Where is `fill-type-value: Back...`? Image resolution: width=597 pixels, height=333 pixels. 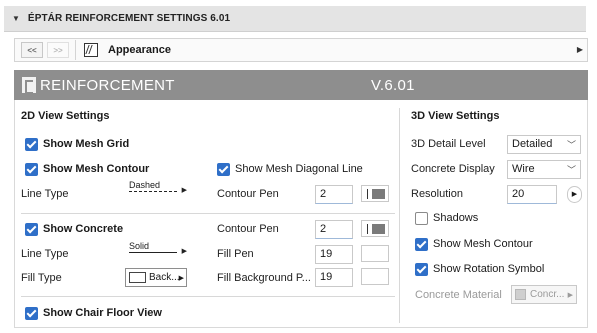 fill-type-value: Back... is located at coordinates (164, 277).